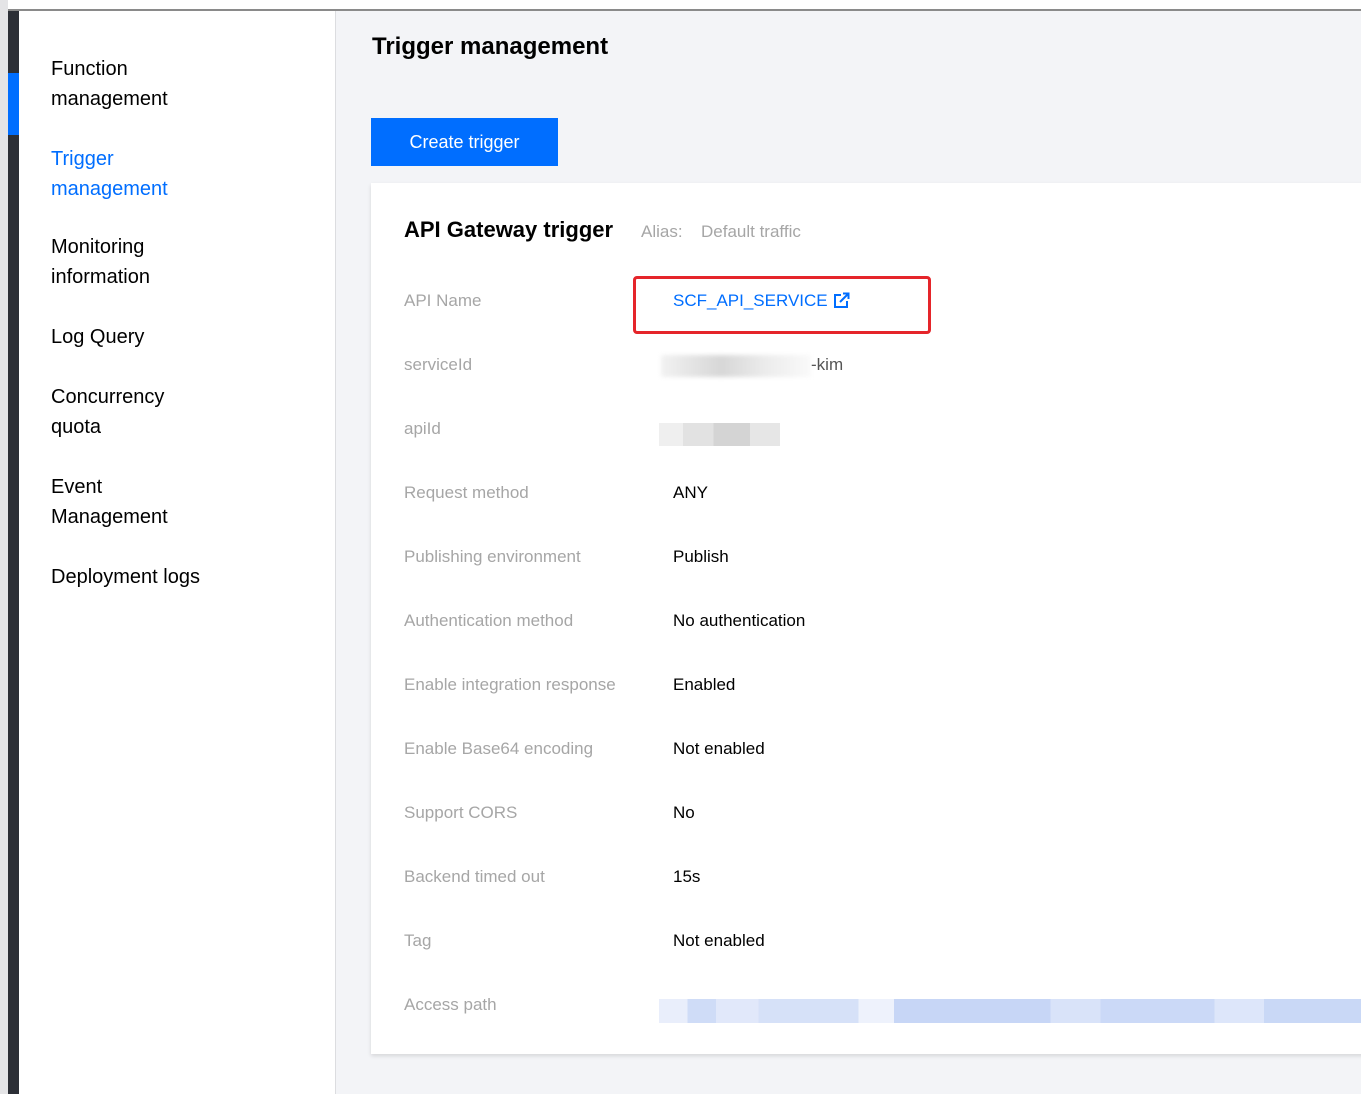 The height and width of the screenshot is (1094, 1361). Describe the element at coordinates (109, 517) in the screenshot. I see `sidebar-item-label: Management` at that location.